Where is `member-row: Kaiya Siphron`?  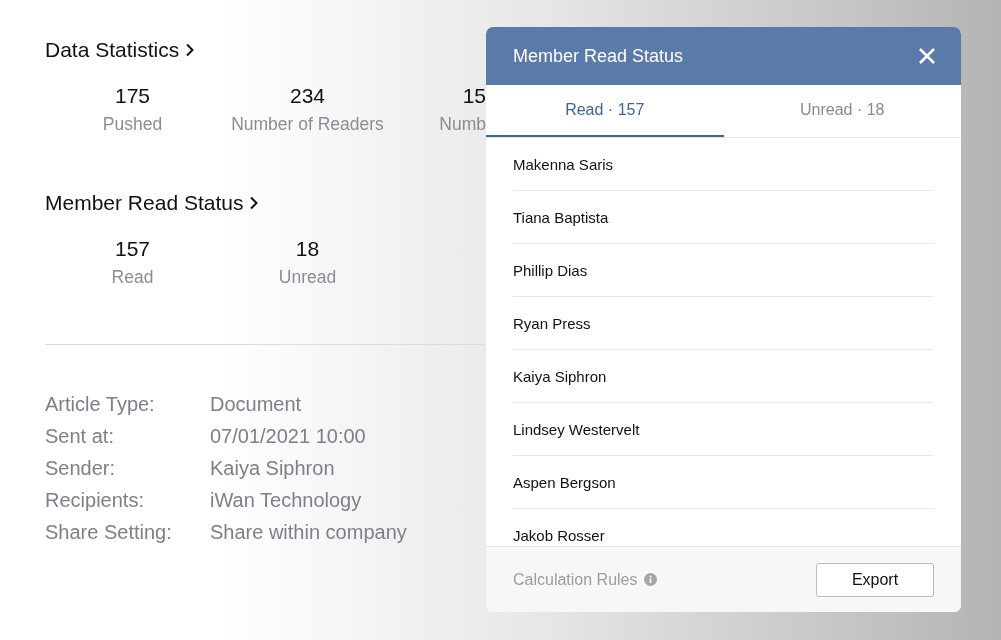
member-row: Kaiya Siphron is located at coordinates (723, 376).